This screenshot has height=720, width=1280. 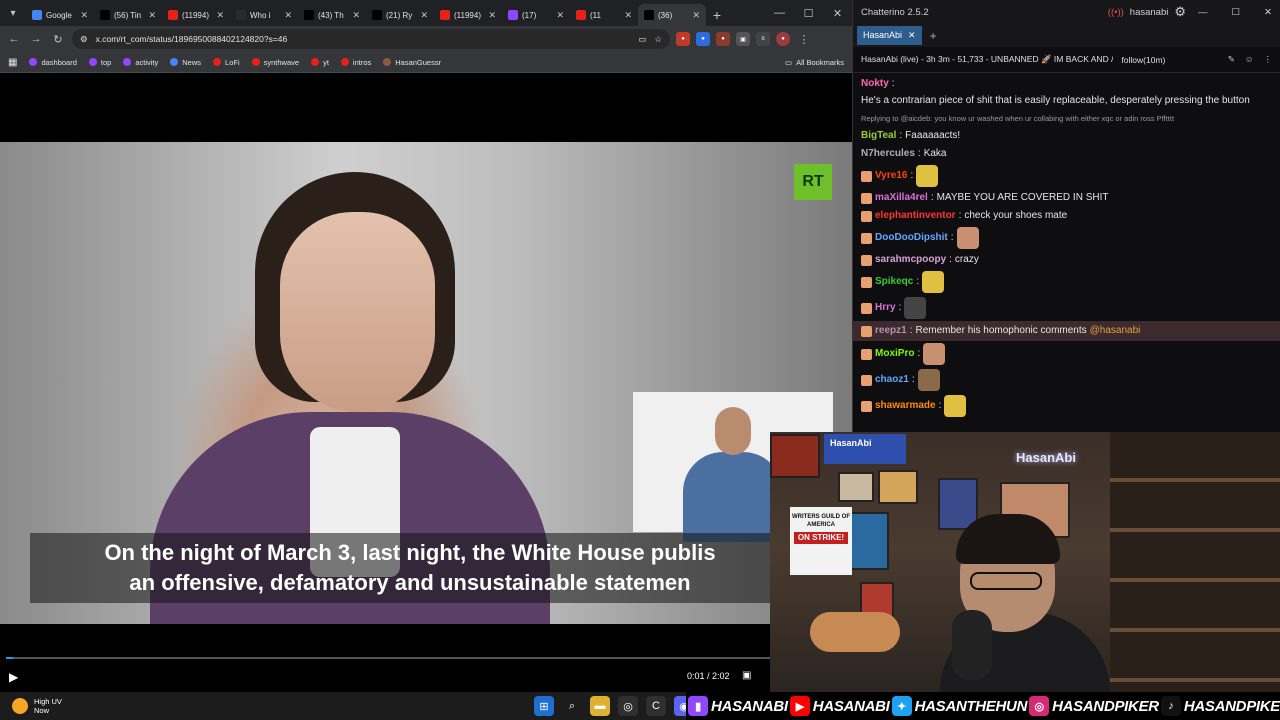 I want to click on chat-mention: @hasanabi, so click(x=1115, y=331).